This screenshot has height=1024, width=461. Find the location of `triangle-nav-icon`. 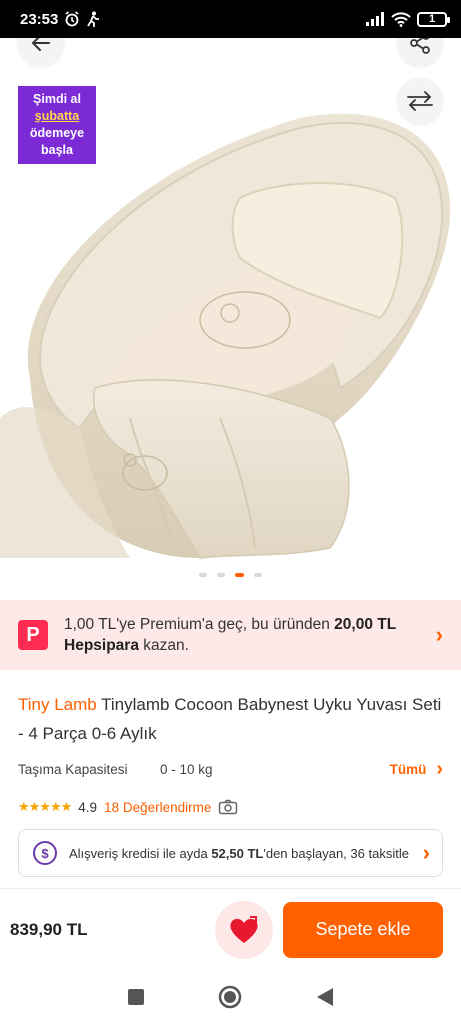

triangle-nav-icon is located at coordinates (325, 997).